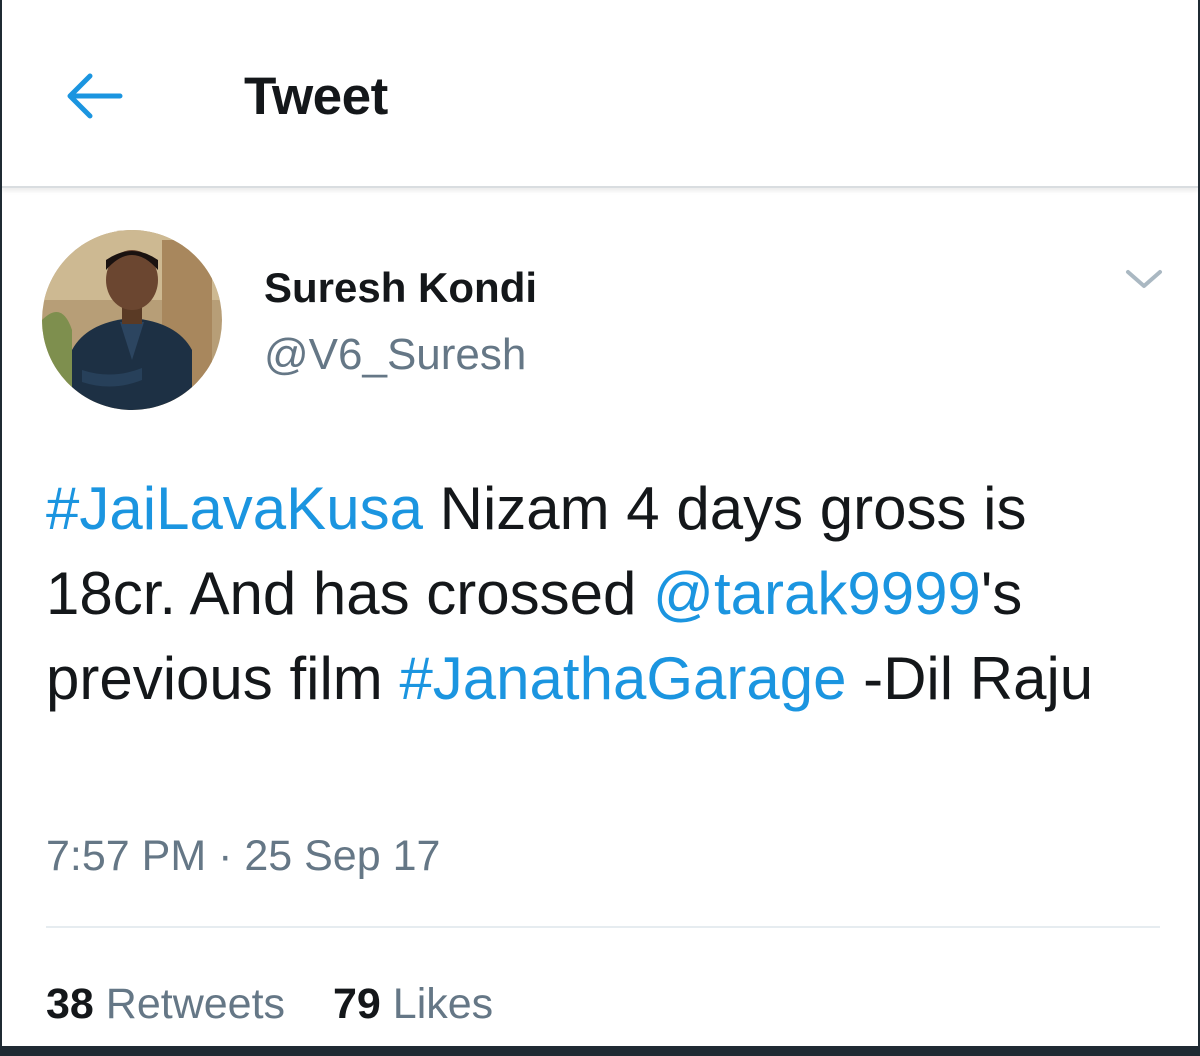 This screenshot has width=1200, height=1056. What do you see at coordinates (357, 1004) in the screenshot?
I see `likes-count: 79` at bounding box center [357, 1004].